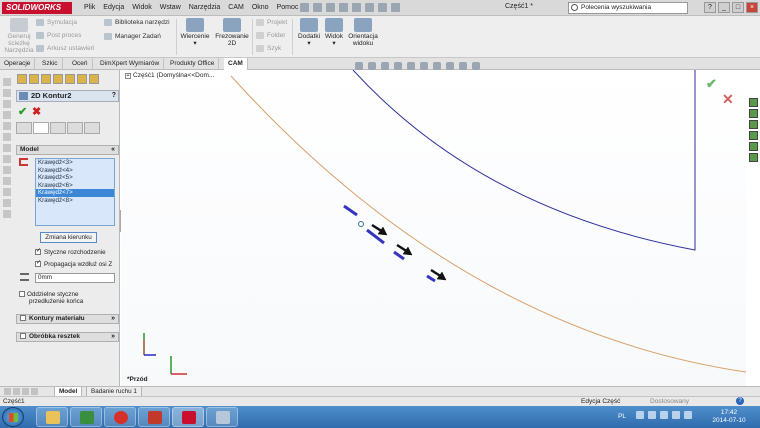  What do you see at coordinates (56, 22) in the screenshot?
I see `simulation-button: Symulacja` at bounding box center [56, 22].